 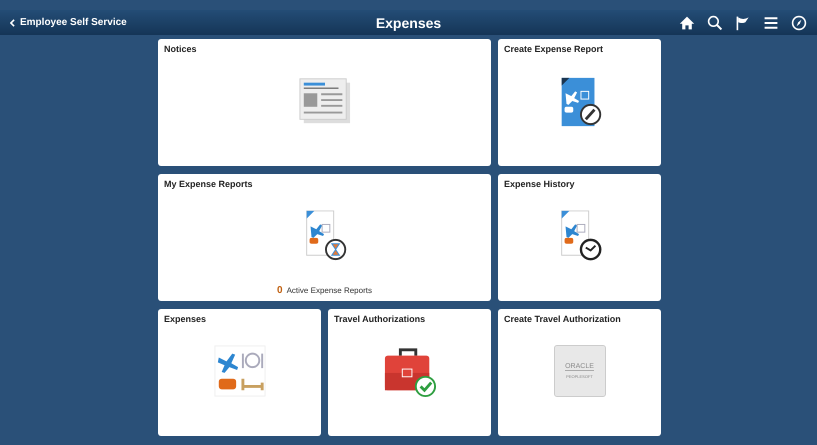 What do you see at coordinates (554, 49) in the screenshot?
I see `tile-title: Create Expense Report` at bounding box center [554, 49].